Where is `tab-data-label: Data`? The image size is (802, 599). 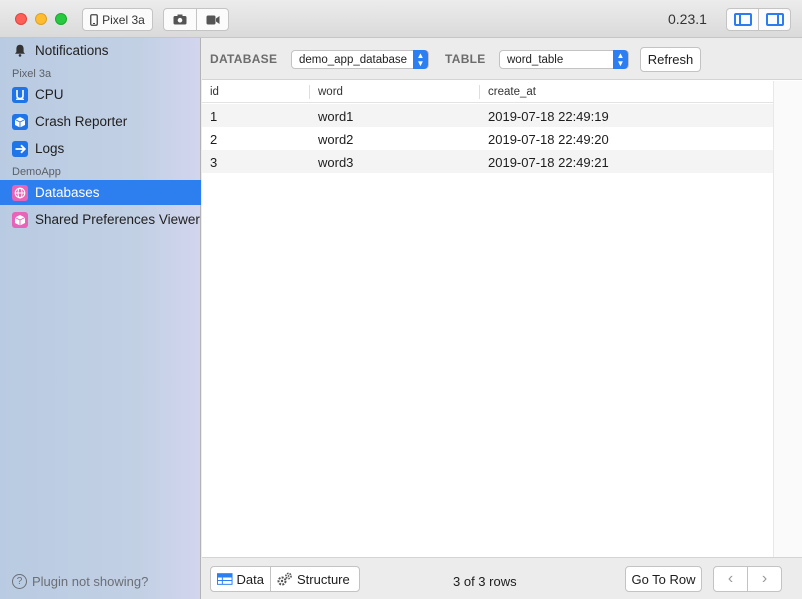
tab-data-label: Data is located at coordinates (250, 579).